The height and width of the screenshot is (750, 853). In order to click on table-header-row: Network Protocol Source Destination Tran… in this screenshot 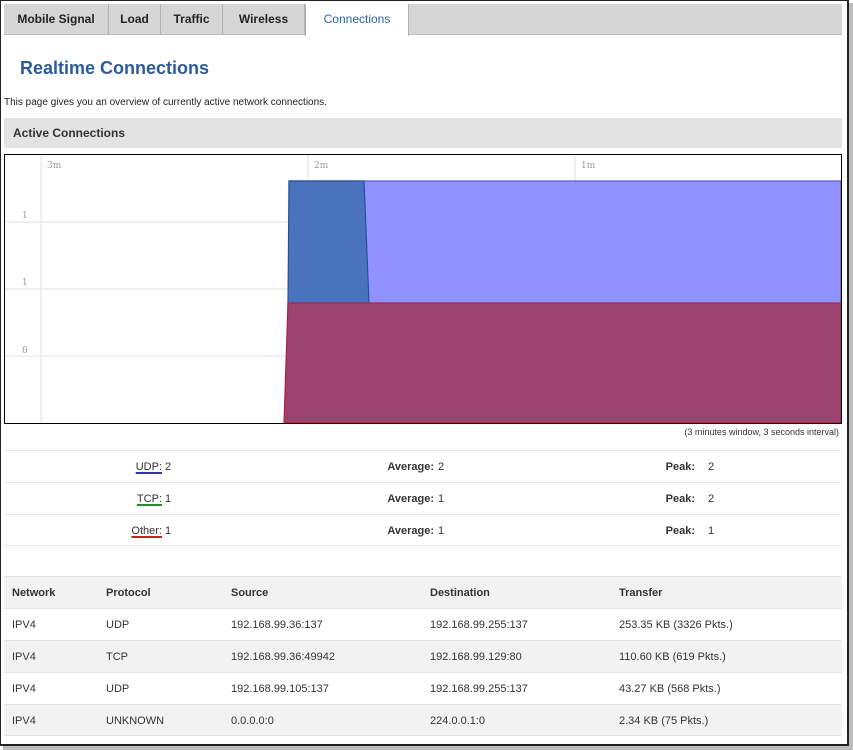, I will do `click(423, 592)`.